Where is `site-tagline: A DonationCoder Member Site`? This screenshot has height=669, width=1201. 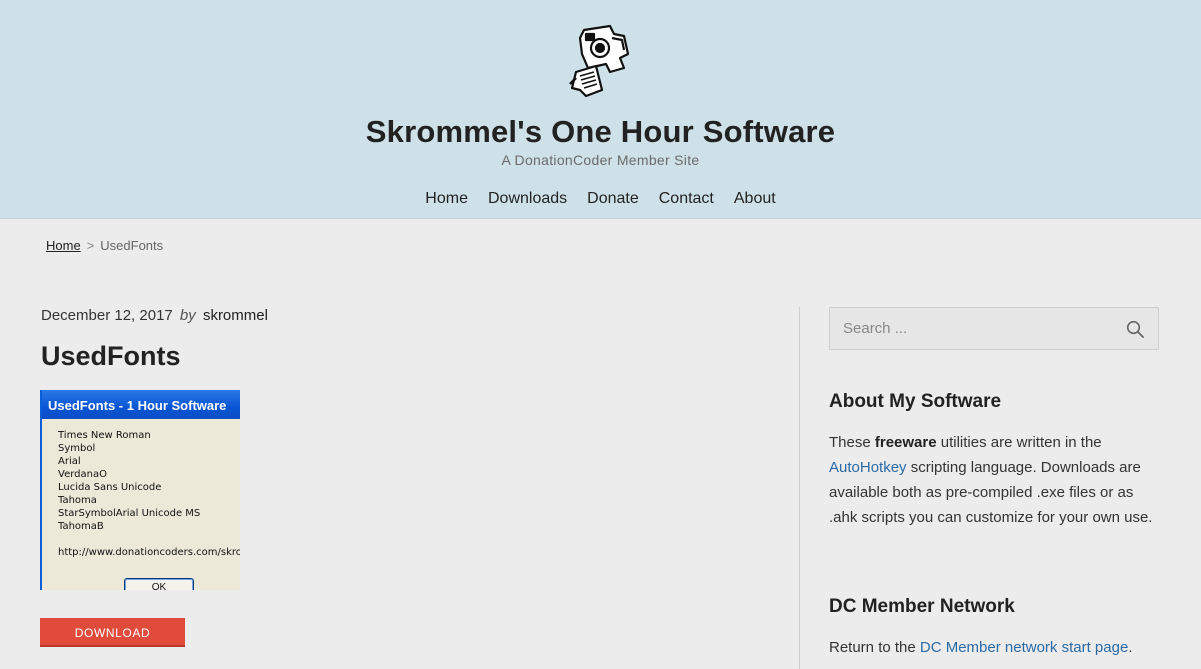
site-tagline: A DonationCoder Member Site is located at coordinates (600, 160).